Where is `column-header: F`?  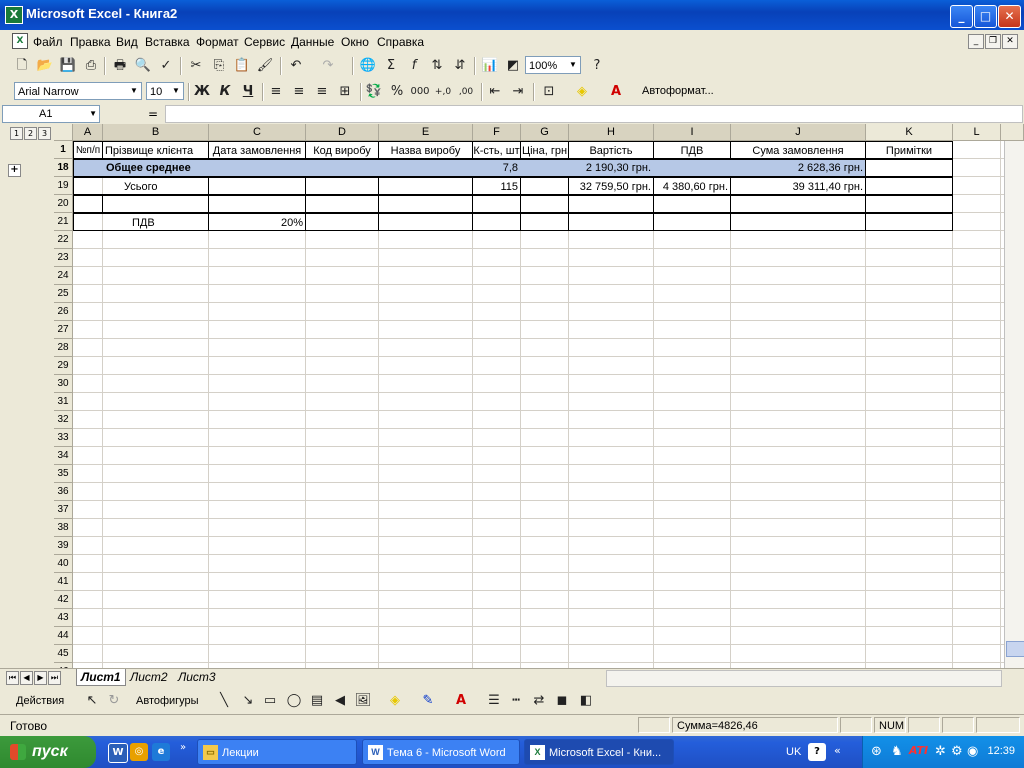 column-header: F is located at coordinates (497, 132).